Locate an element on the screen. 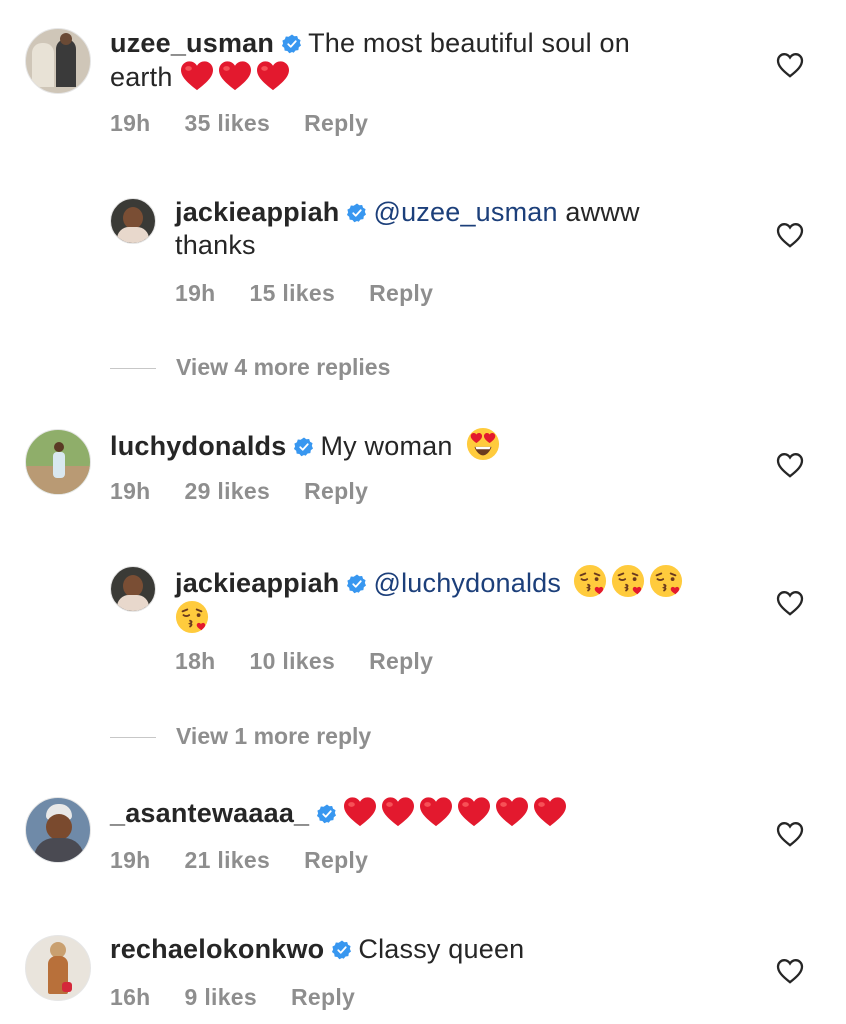 The width and height of the screenshot is (846, 1024). likes-count: 15 likes is located at coordinates (293, 293).